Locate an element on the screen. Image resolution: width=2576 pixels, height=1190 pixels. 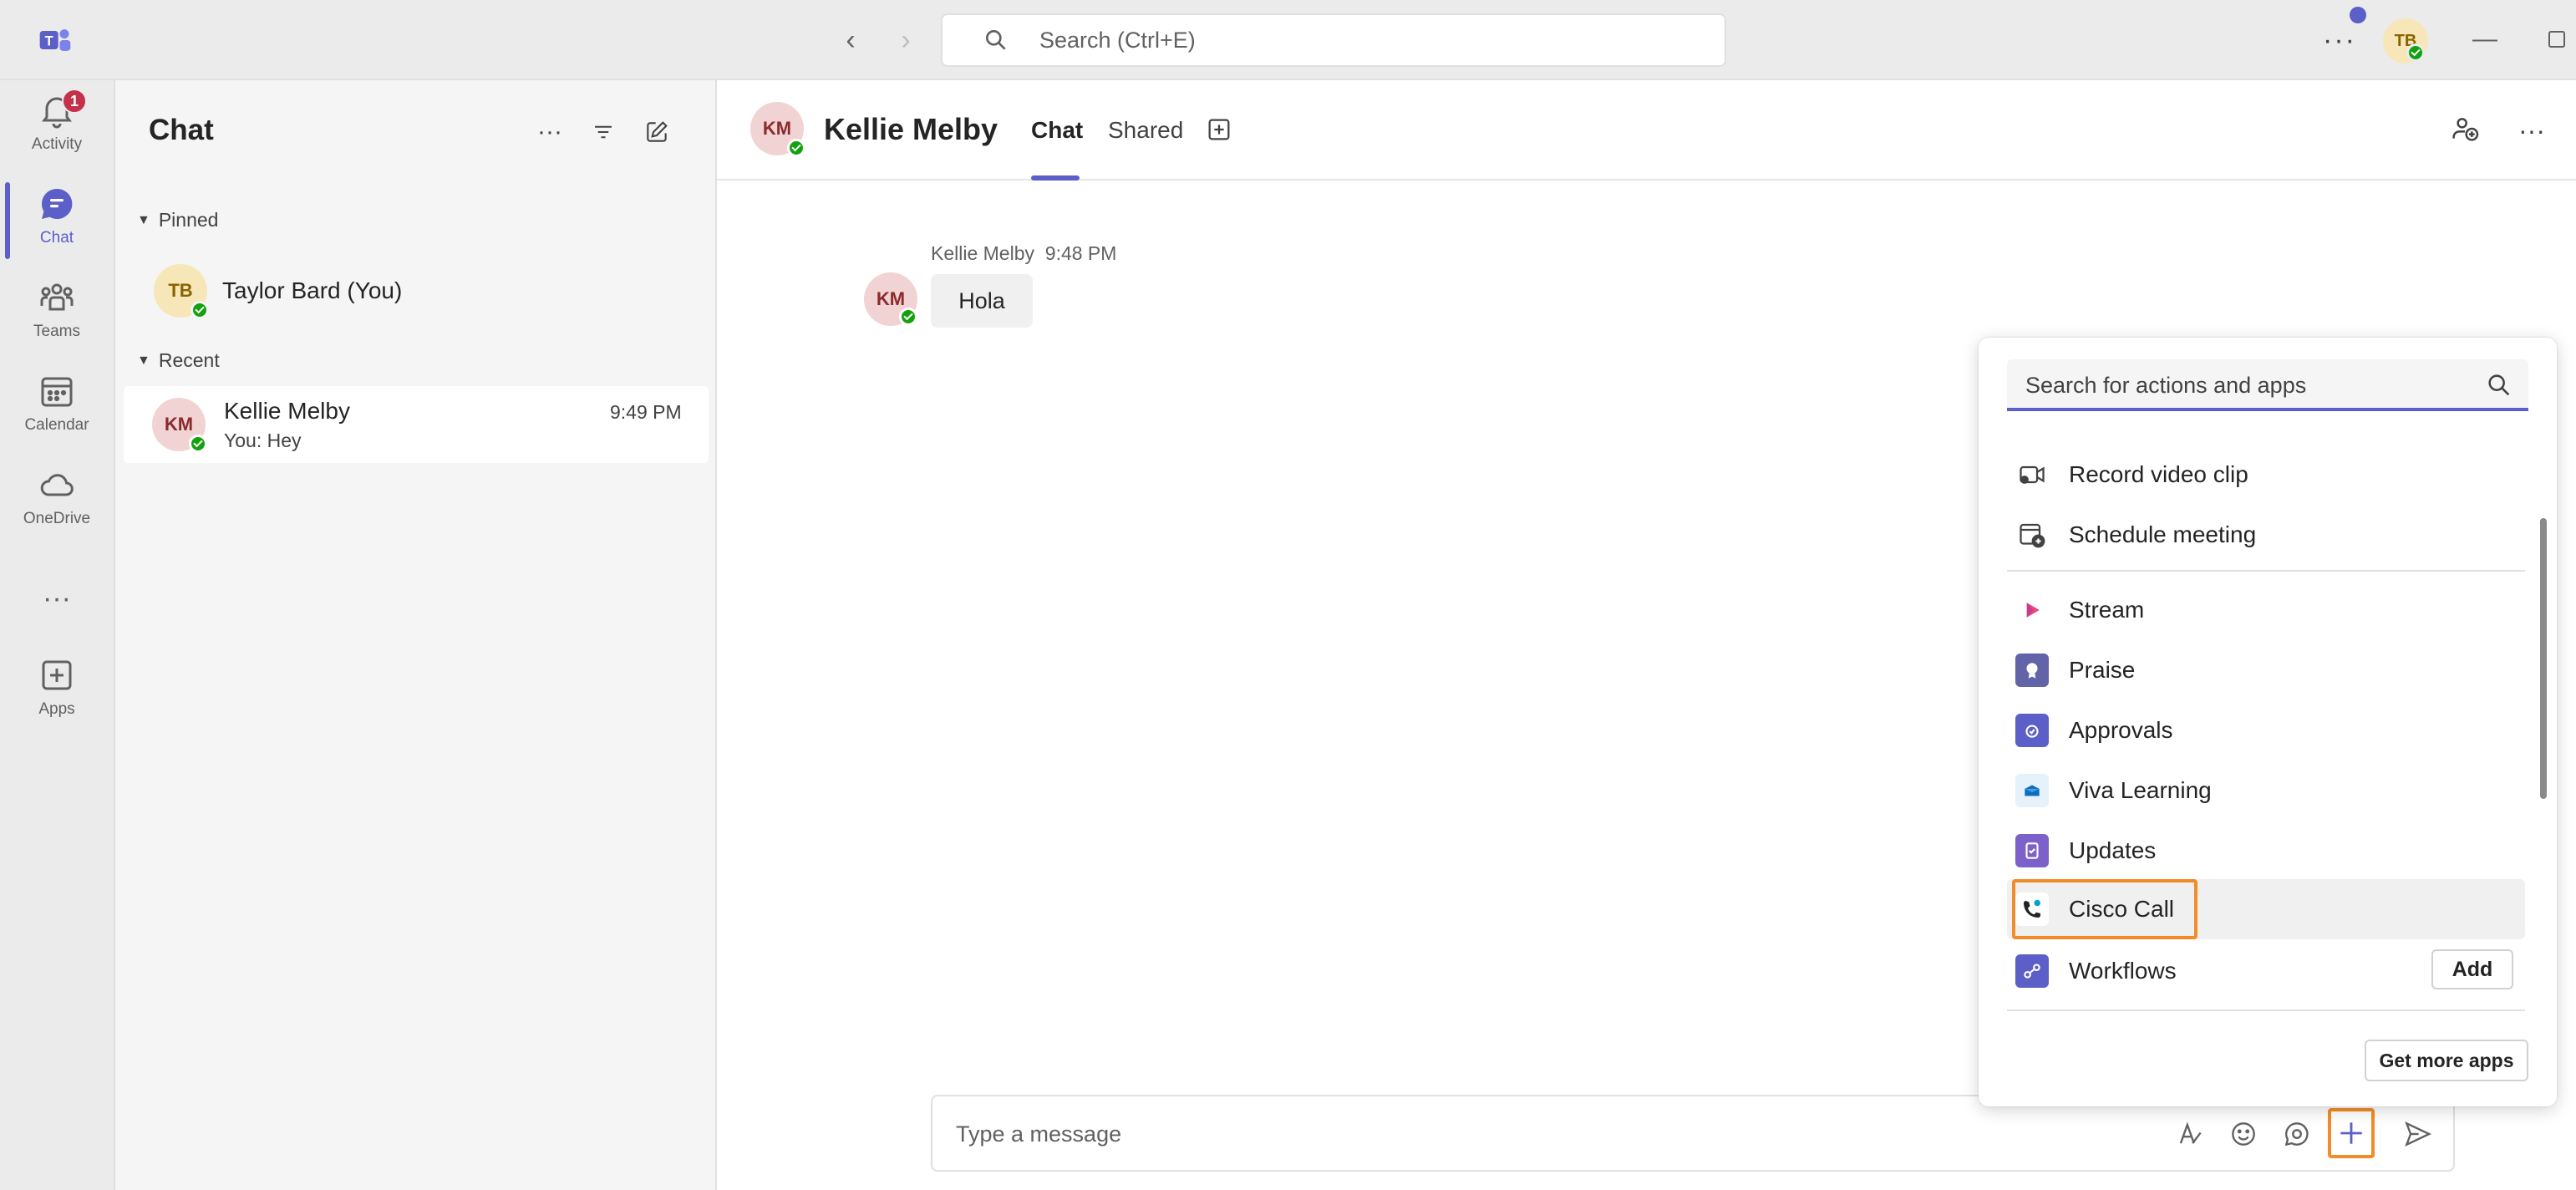
action-record-video-clip: Record video clip is located at coordinates (2266, 474).